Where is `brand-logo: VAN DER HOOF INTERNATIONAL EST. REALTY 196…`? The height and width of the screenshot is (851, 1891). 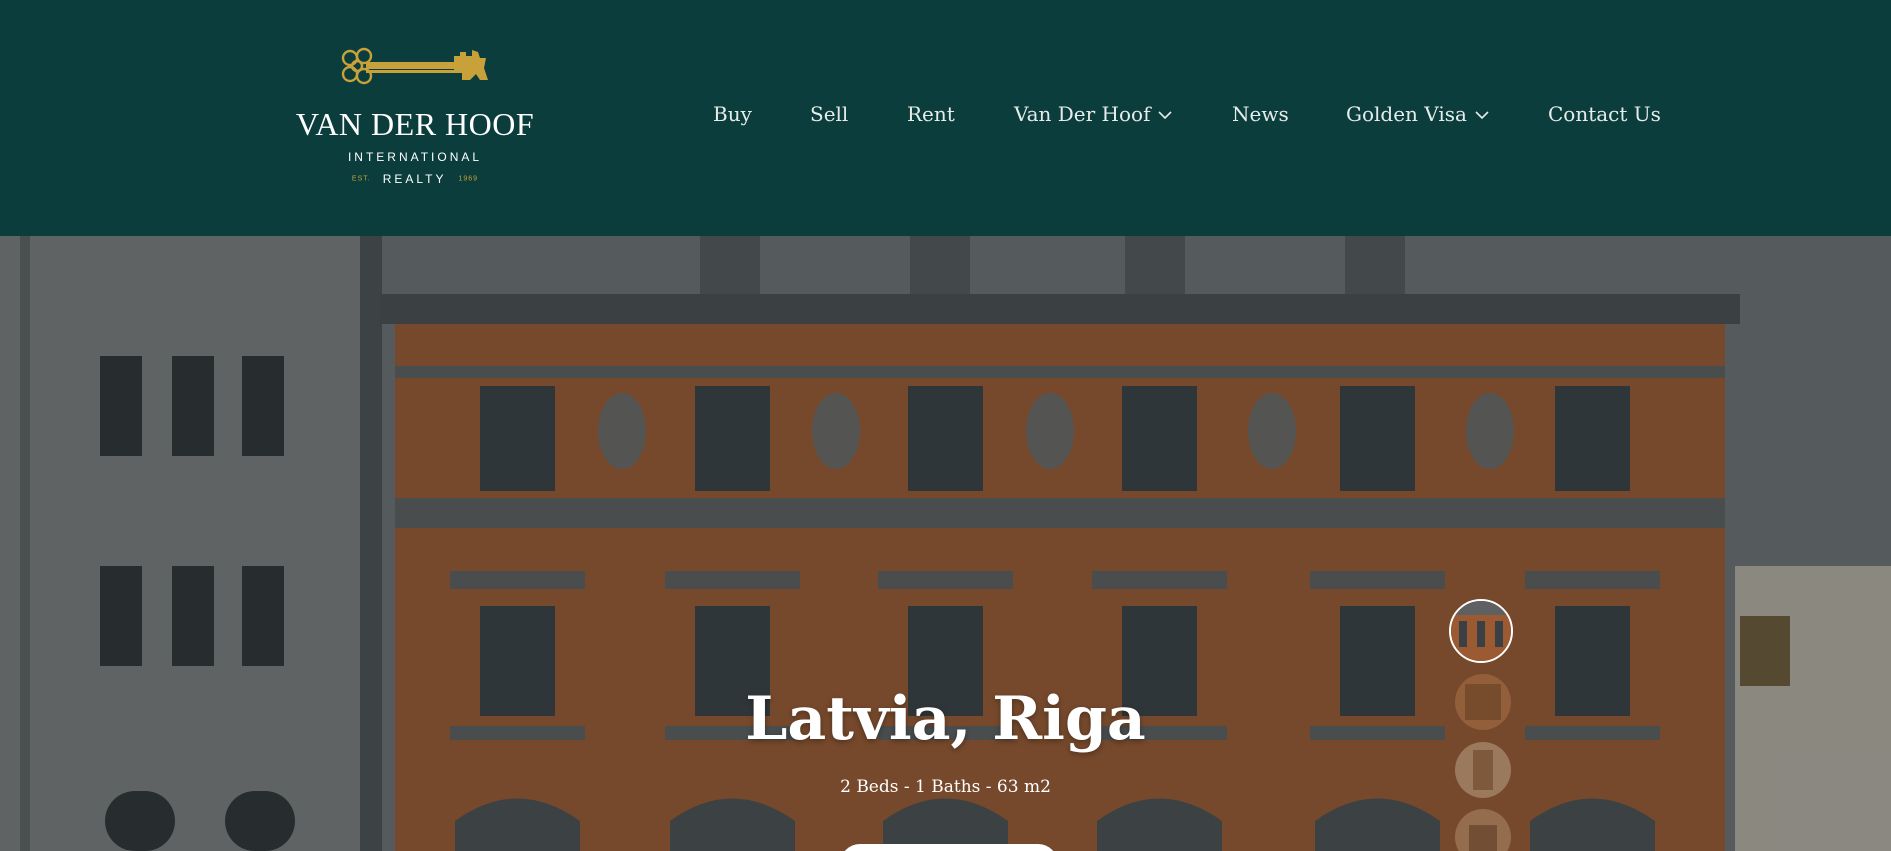
brand-logo: VAN DER HOOF INTERNATIONAL EST. REALTY 196… is located at coordinates (415, 117).